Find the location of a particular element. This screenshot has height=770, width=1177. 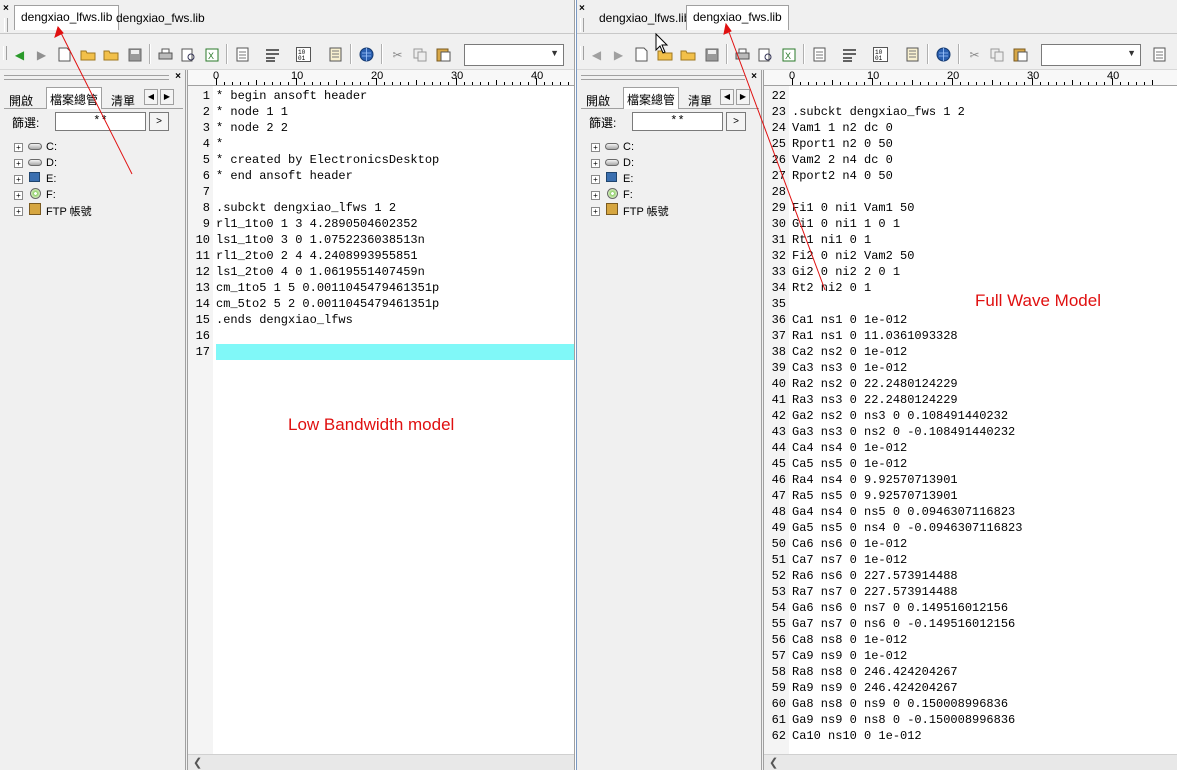

editor-line: 53 Ra7 ns7 0 227.573914488 is located at coordinates (970, 592).